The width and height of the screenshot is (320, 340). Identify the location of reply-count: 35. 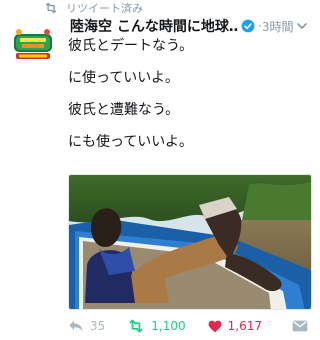
(98, 326).